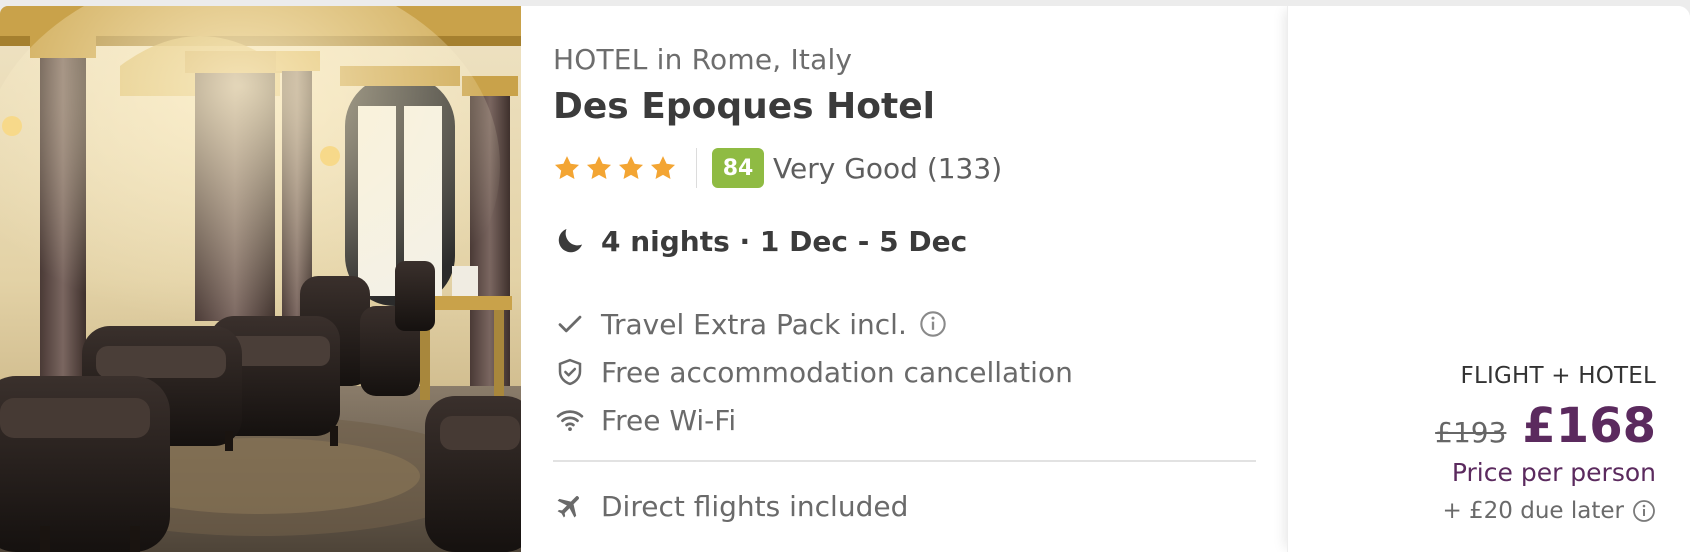  What do you see at coordinates (570, 324) in the screenshot?
I see `check-icon` at bounding box center [570, 324].